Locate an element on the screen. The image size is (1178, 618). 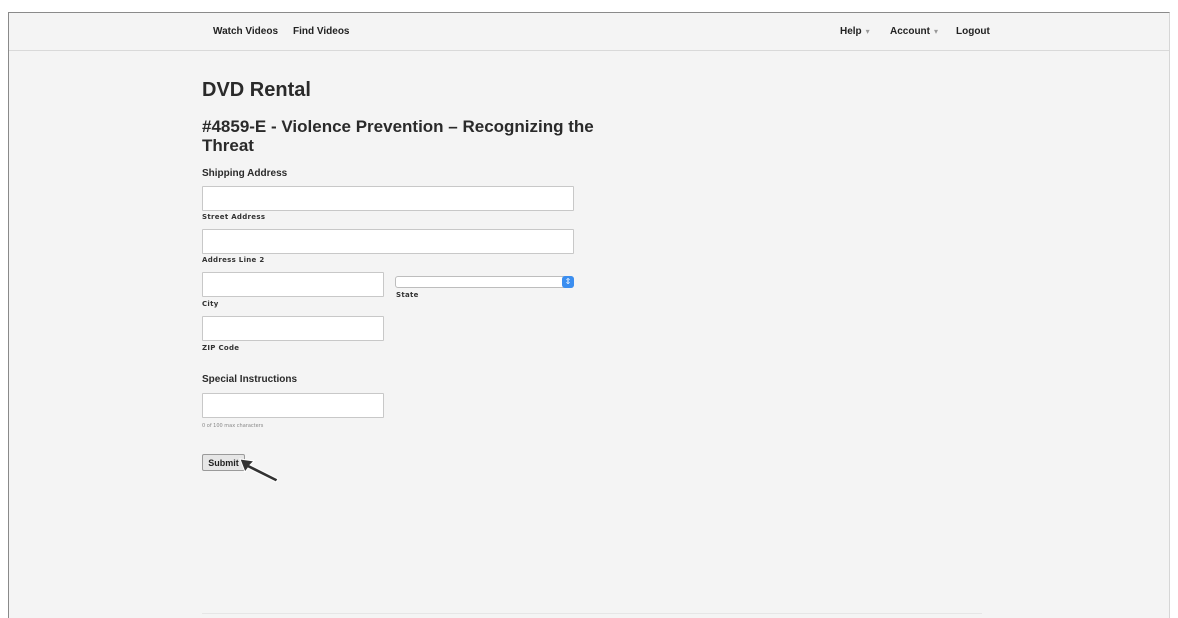
nav-find-videos: Find Videos is located at coordinates (321, 31).